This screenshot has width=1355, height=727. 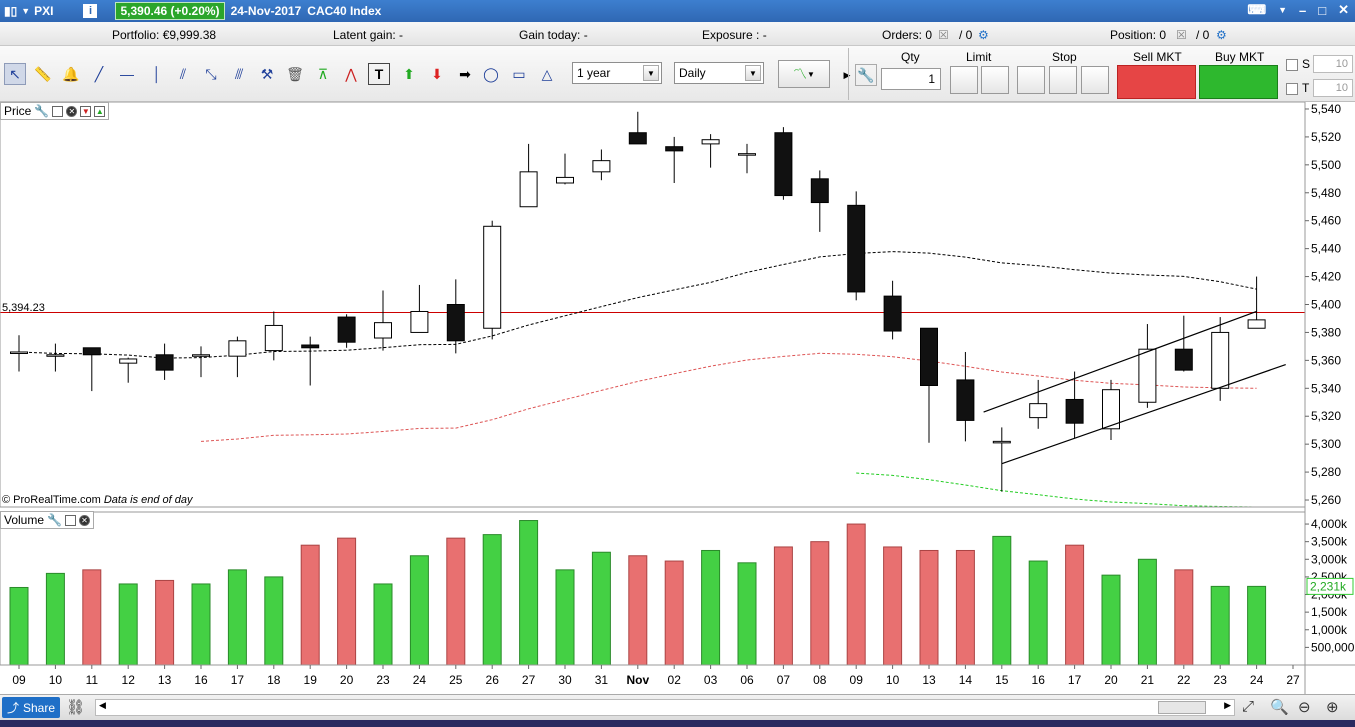 What do you see at coordinates (547, 74) in the screenshot?
I see `triangle-icon: △` at bounding box center [547, 74].